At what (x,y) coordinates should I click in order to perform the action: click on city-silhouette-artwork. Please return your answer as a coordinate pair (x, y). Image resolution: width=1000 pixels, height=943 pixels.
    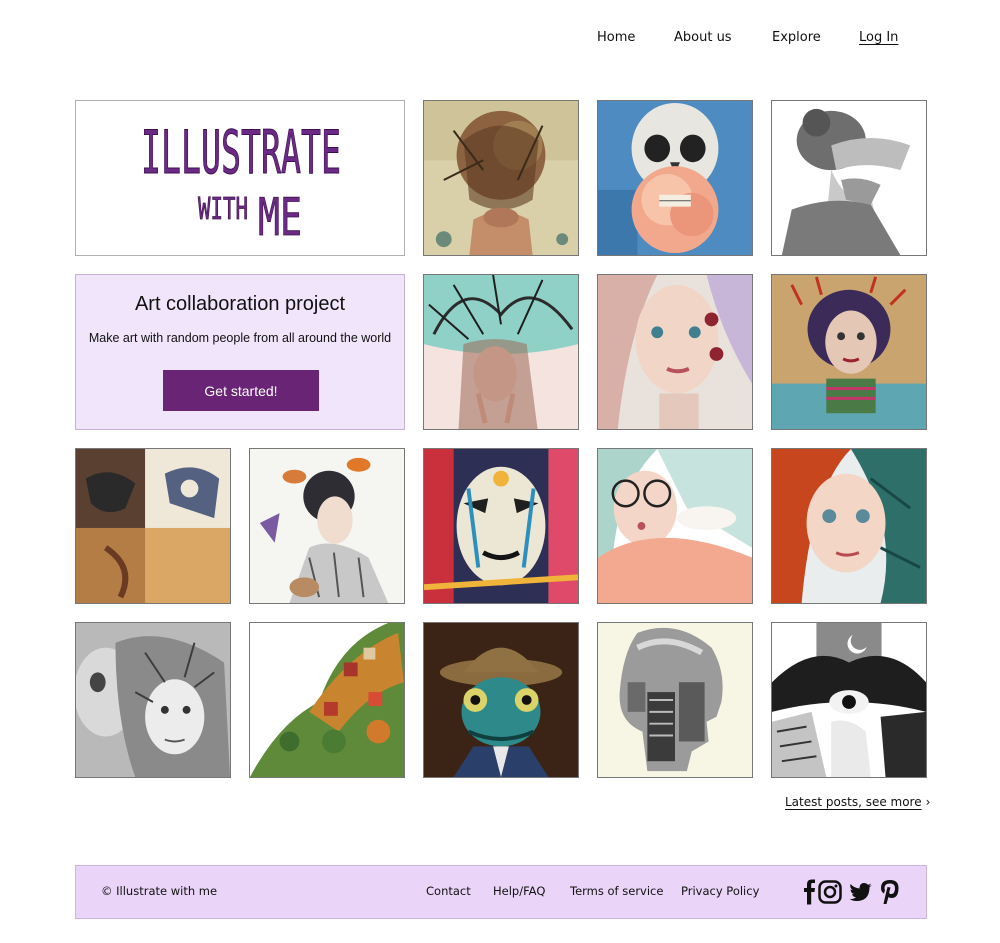
    Looking at the image, I should click on (675, 700).